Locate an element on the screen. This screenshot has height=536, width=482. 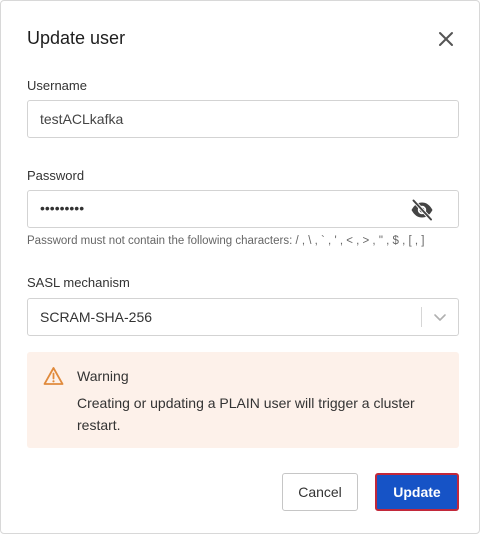
username-value: testACLkafka is located at coordinates (82, 119).